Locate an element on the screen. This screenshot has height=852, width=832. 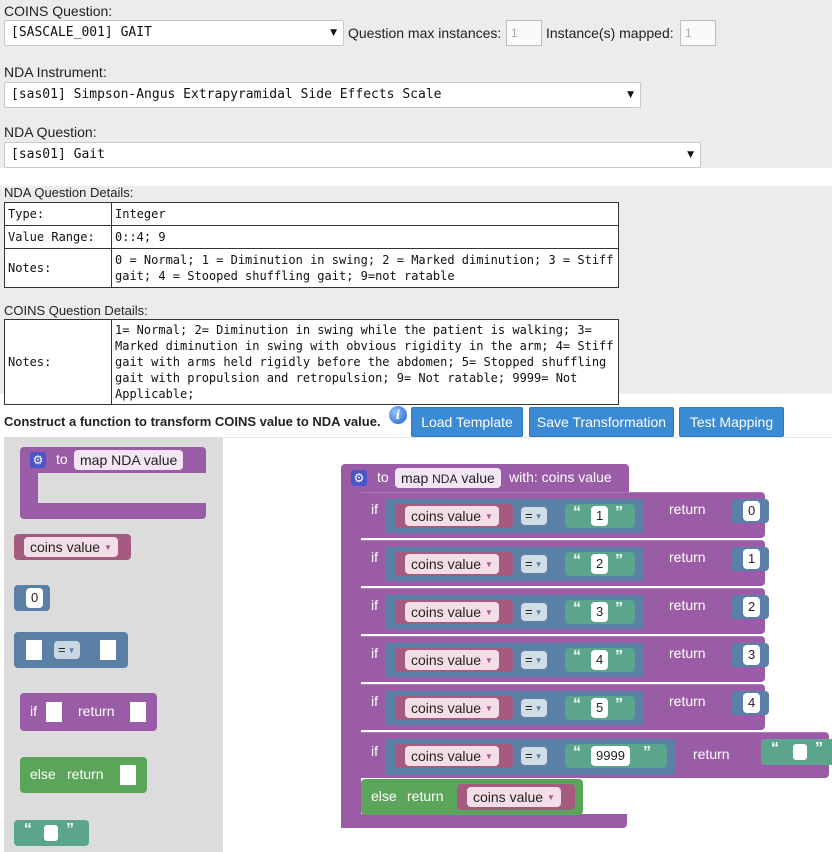
number-field: 3 is located at coordinates (752, 655).